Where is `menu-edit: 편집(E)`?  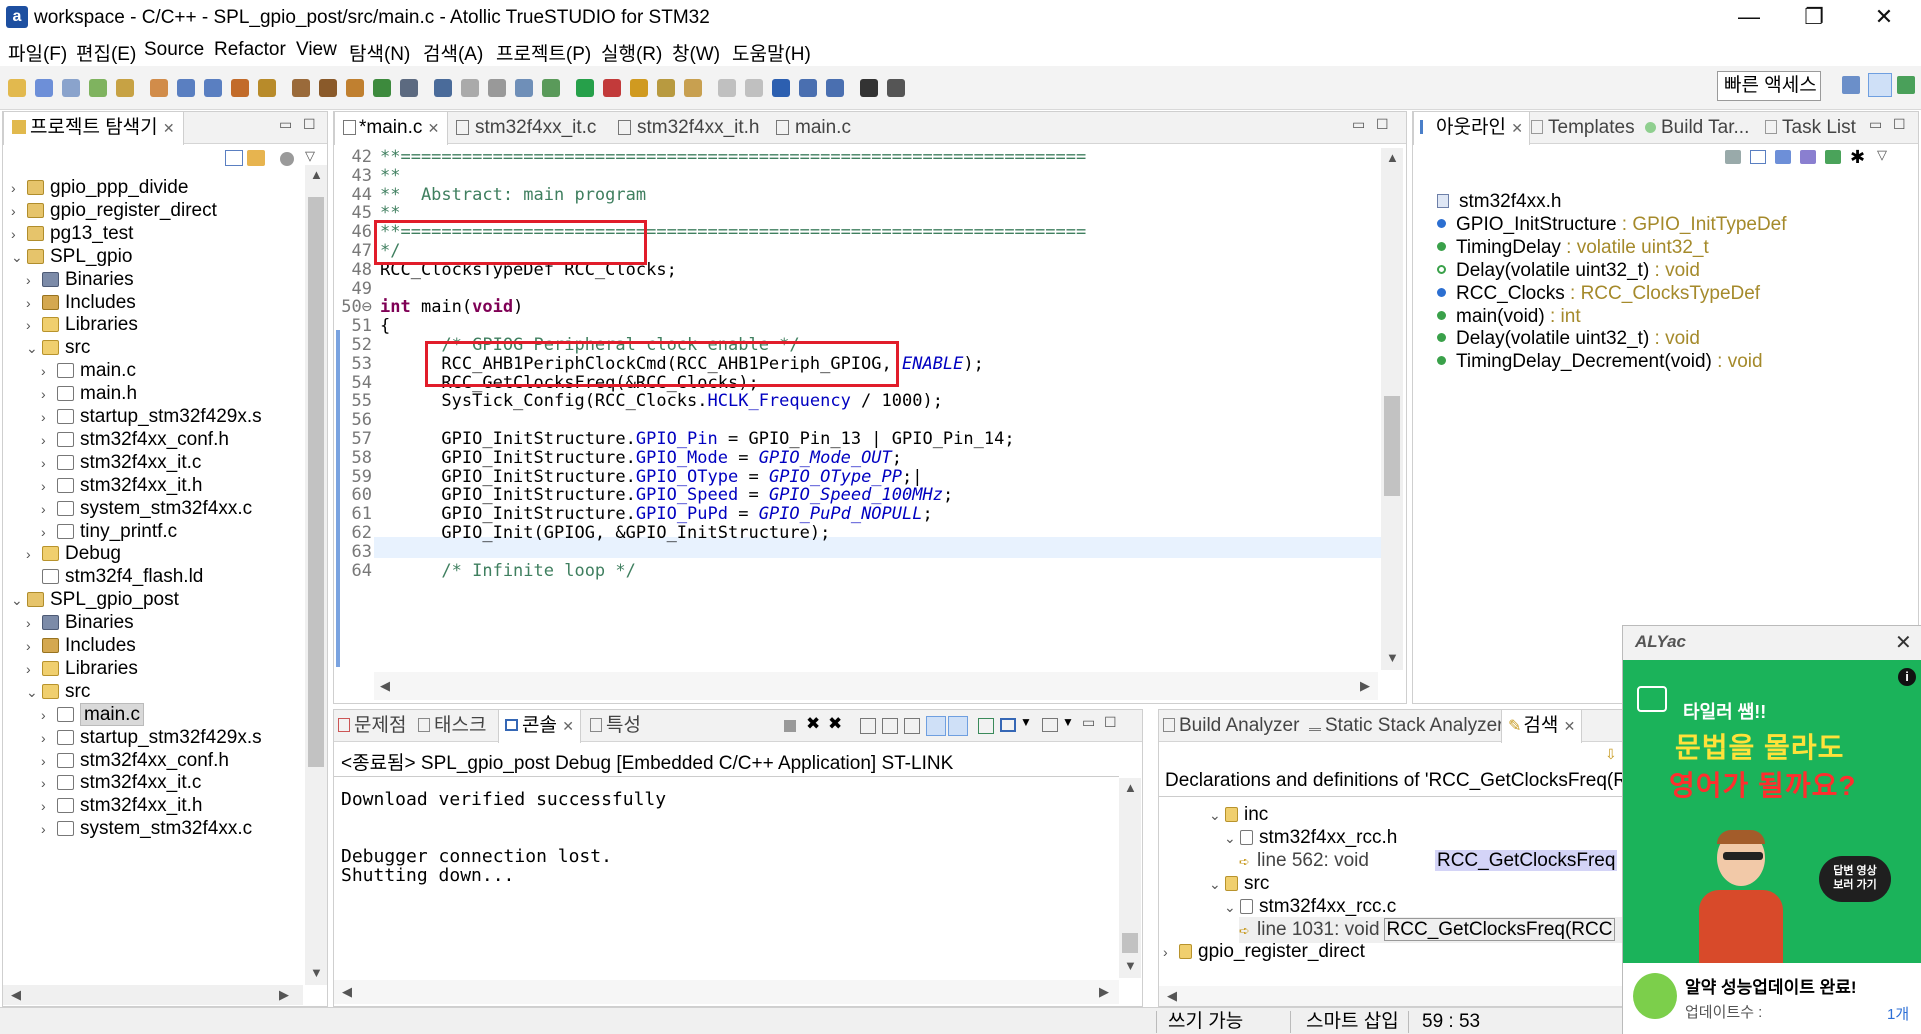 menu-edit: 편집(E) is located at coordinates (106, 52).